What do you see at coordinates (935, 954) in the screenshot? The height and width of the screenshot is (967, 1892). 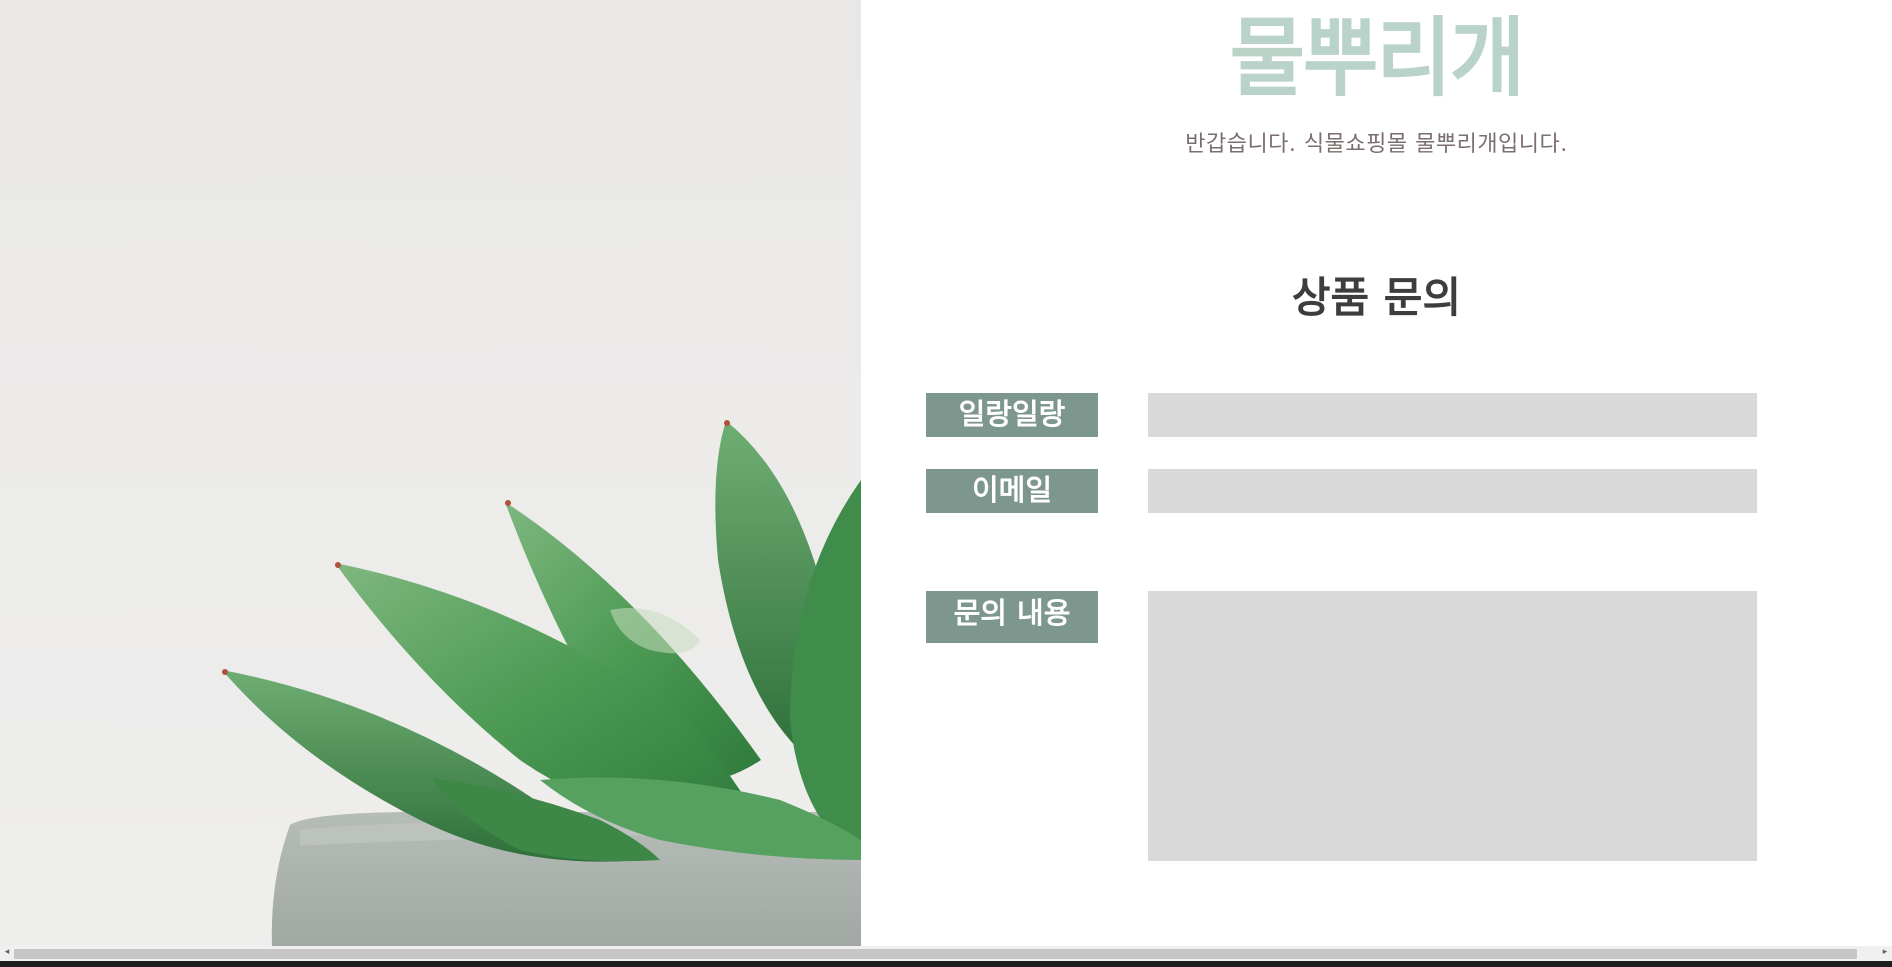 I see `scrollbar-thumb` at bounding box center [935, 954].